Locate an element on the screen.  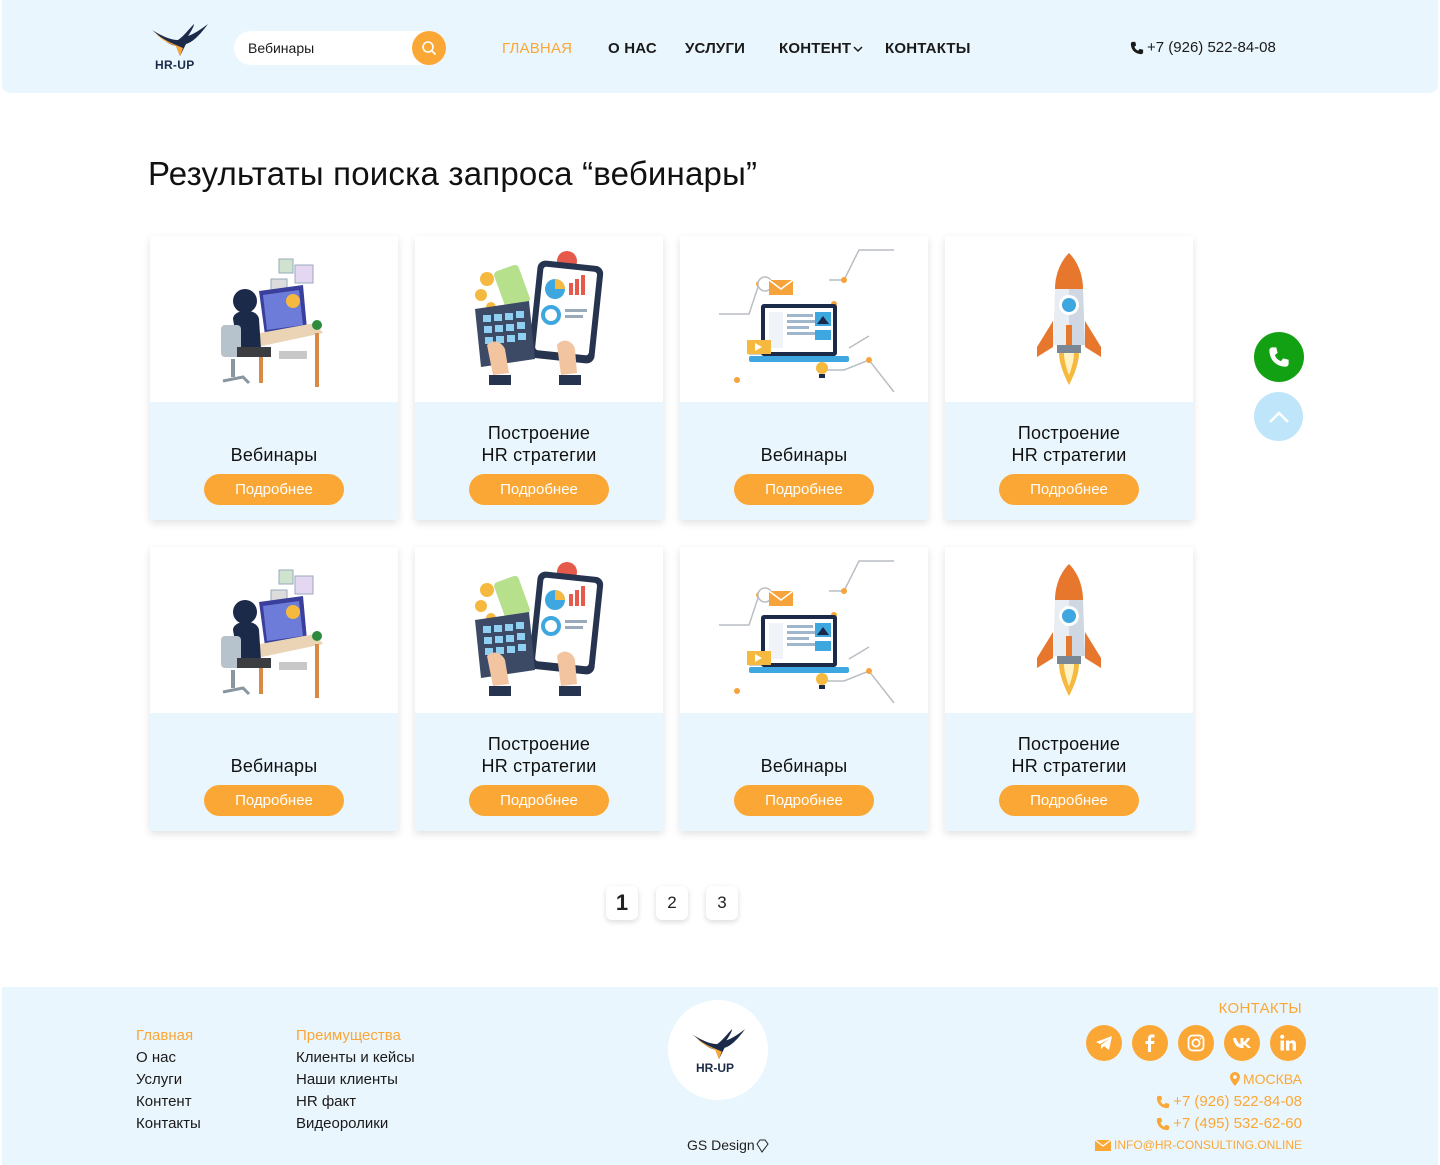
vk-icon is located at coordinates (1242, 1043).